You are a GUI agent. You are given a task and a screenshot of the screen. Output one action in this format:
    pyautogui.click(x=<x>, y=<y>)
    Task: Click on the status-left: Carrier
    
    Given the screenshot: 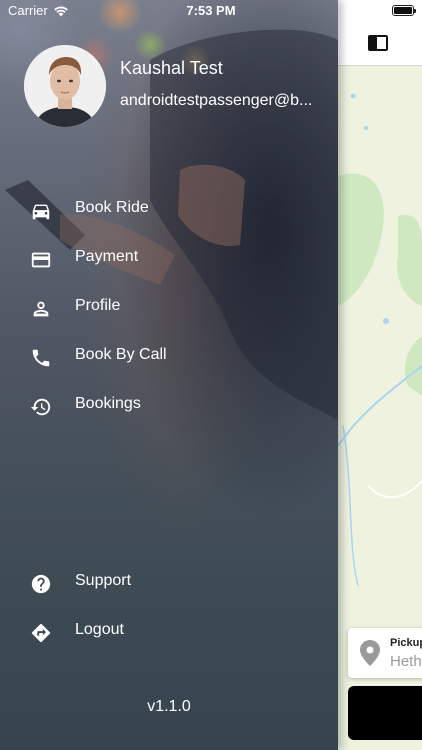 What is the action you would take?
    pyautogui.click(x=38, y=10)
    